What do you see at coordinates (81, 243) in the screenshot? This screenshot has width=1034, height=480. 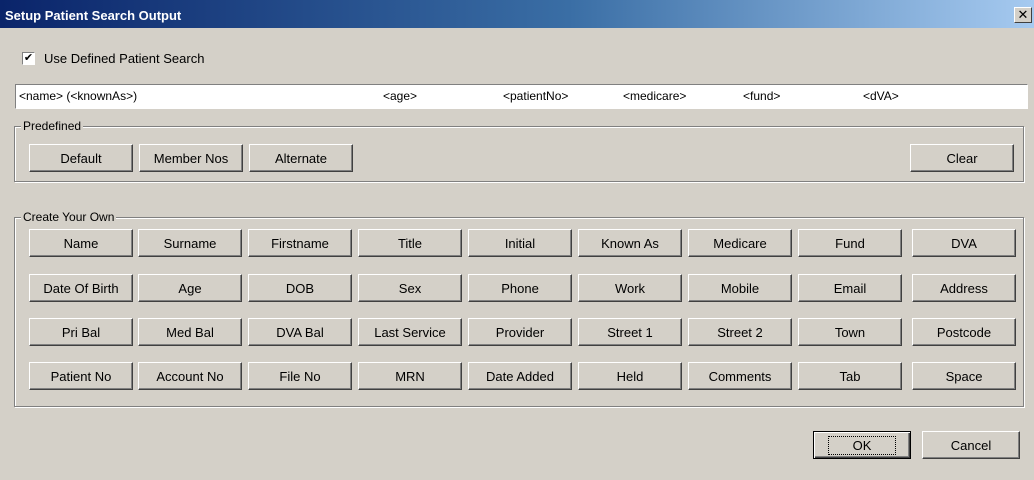 I see `field-button-name: Name` at bounding box center [81, 243].